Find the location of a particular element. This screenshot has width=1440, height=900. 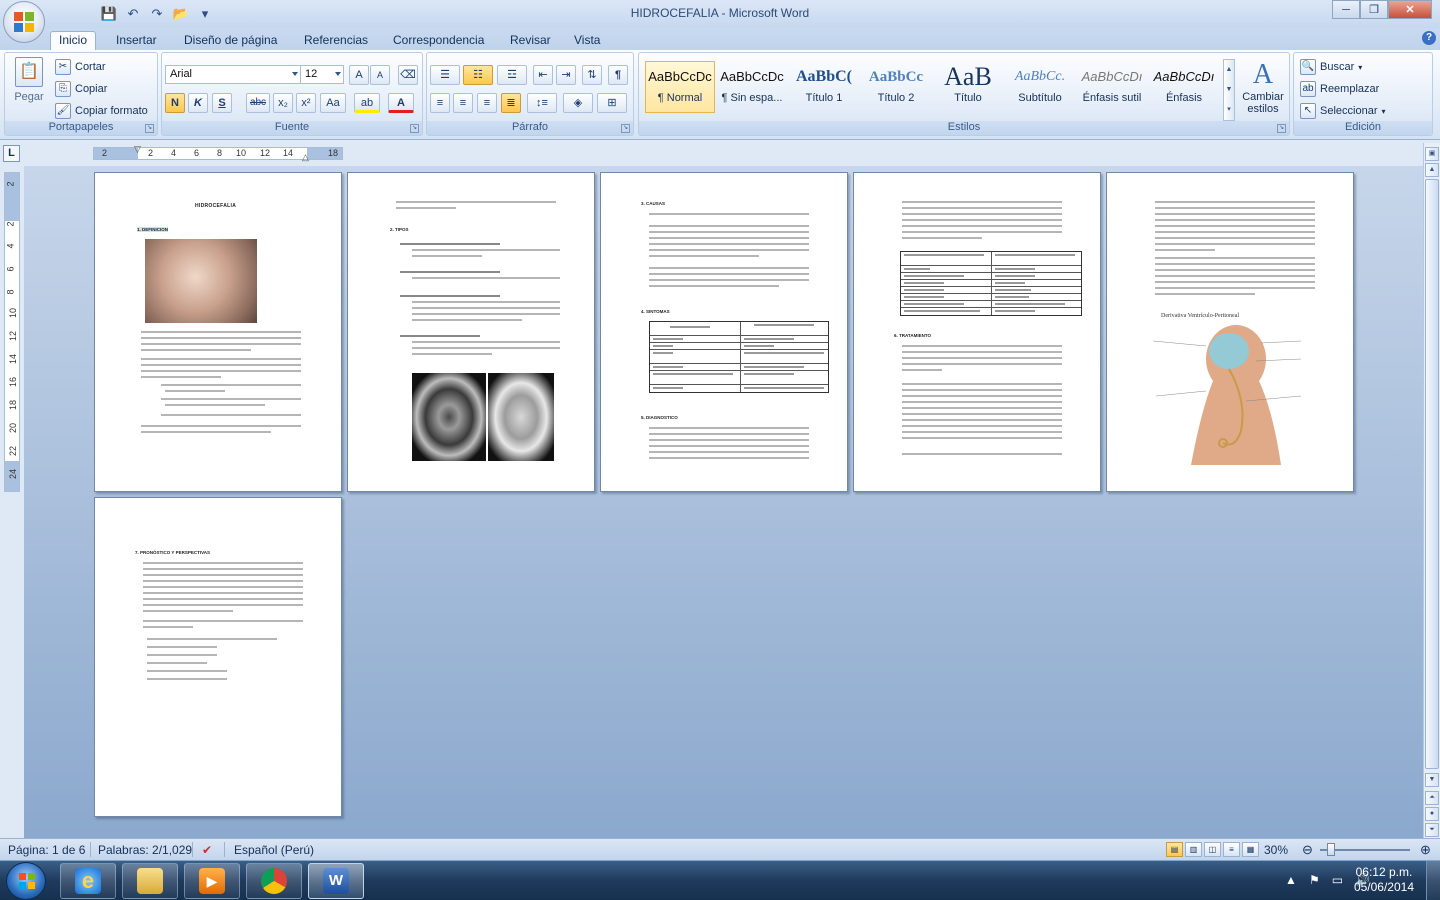

tab-insertar: Insertar is located at coordinates (136, 40).